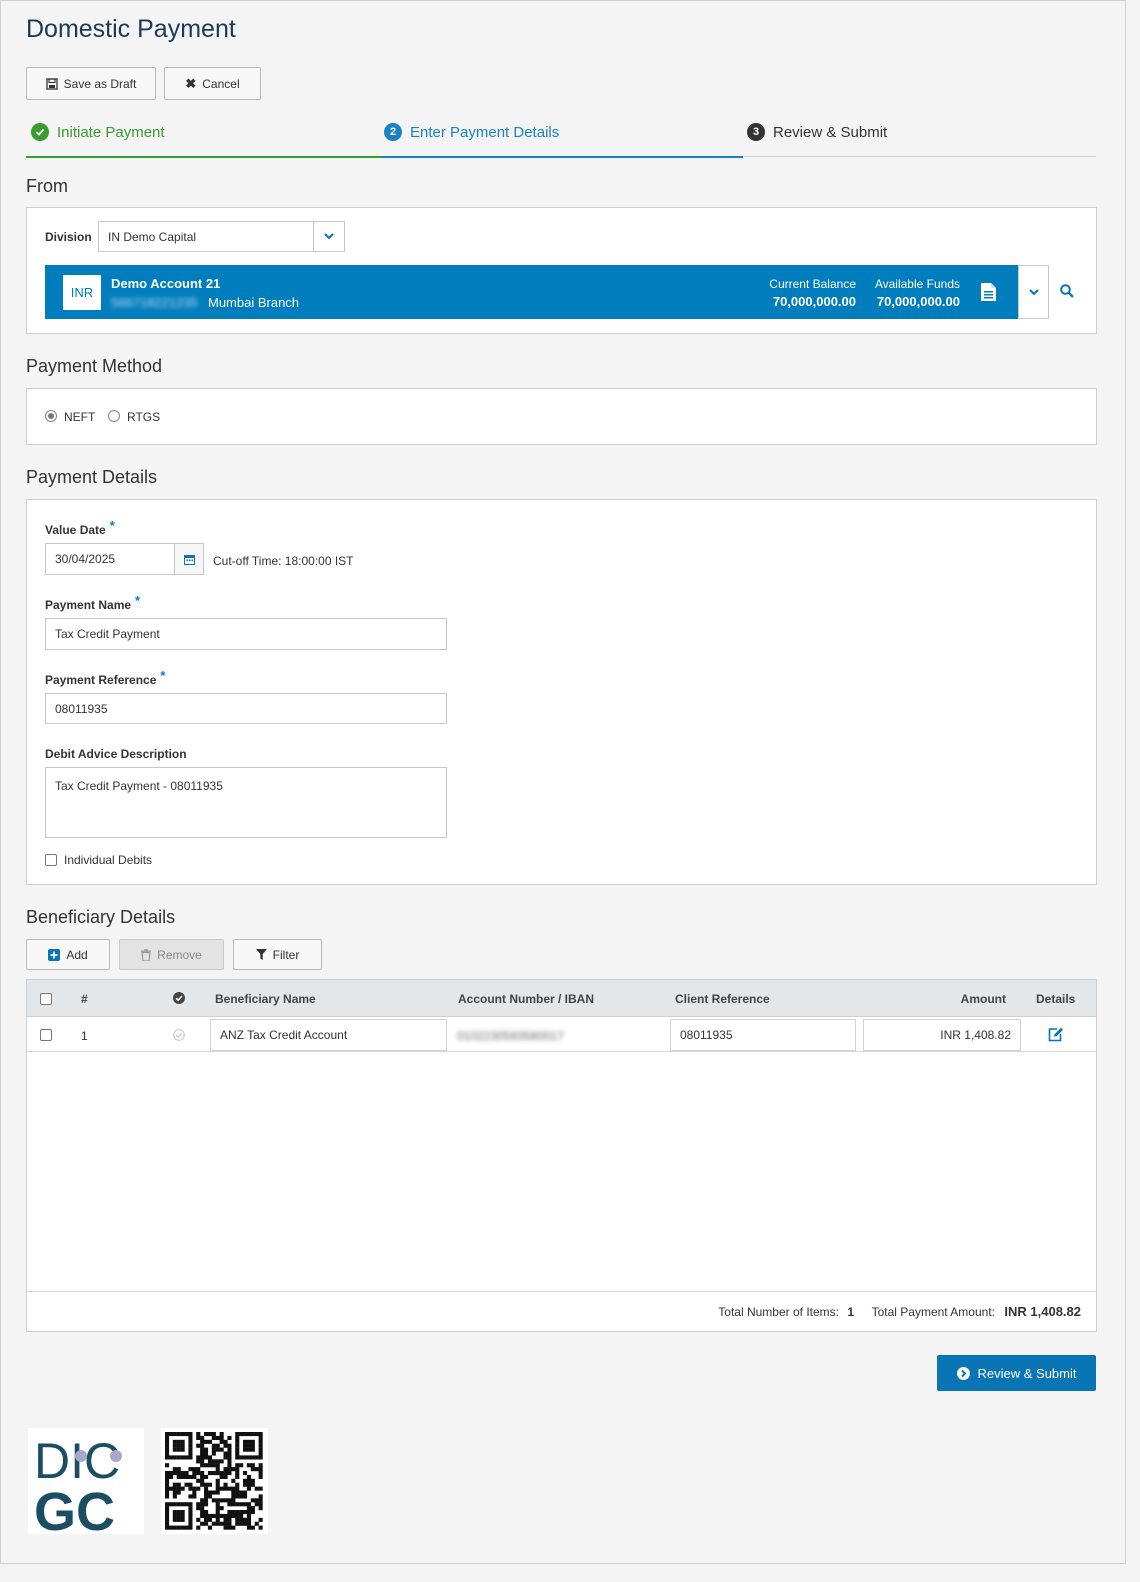 The width and height of the screenshot is (1140, 1582). Describe the element at coordinates (214, 1481) in the screenshot. I see `qr-code` at that location.